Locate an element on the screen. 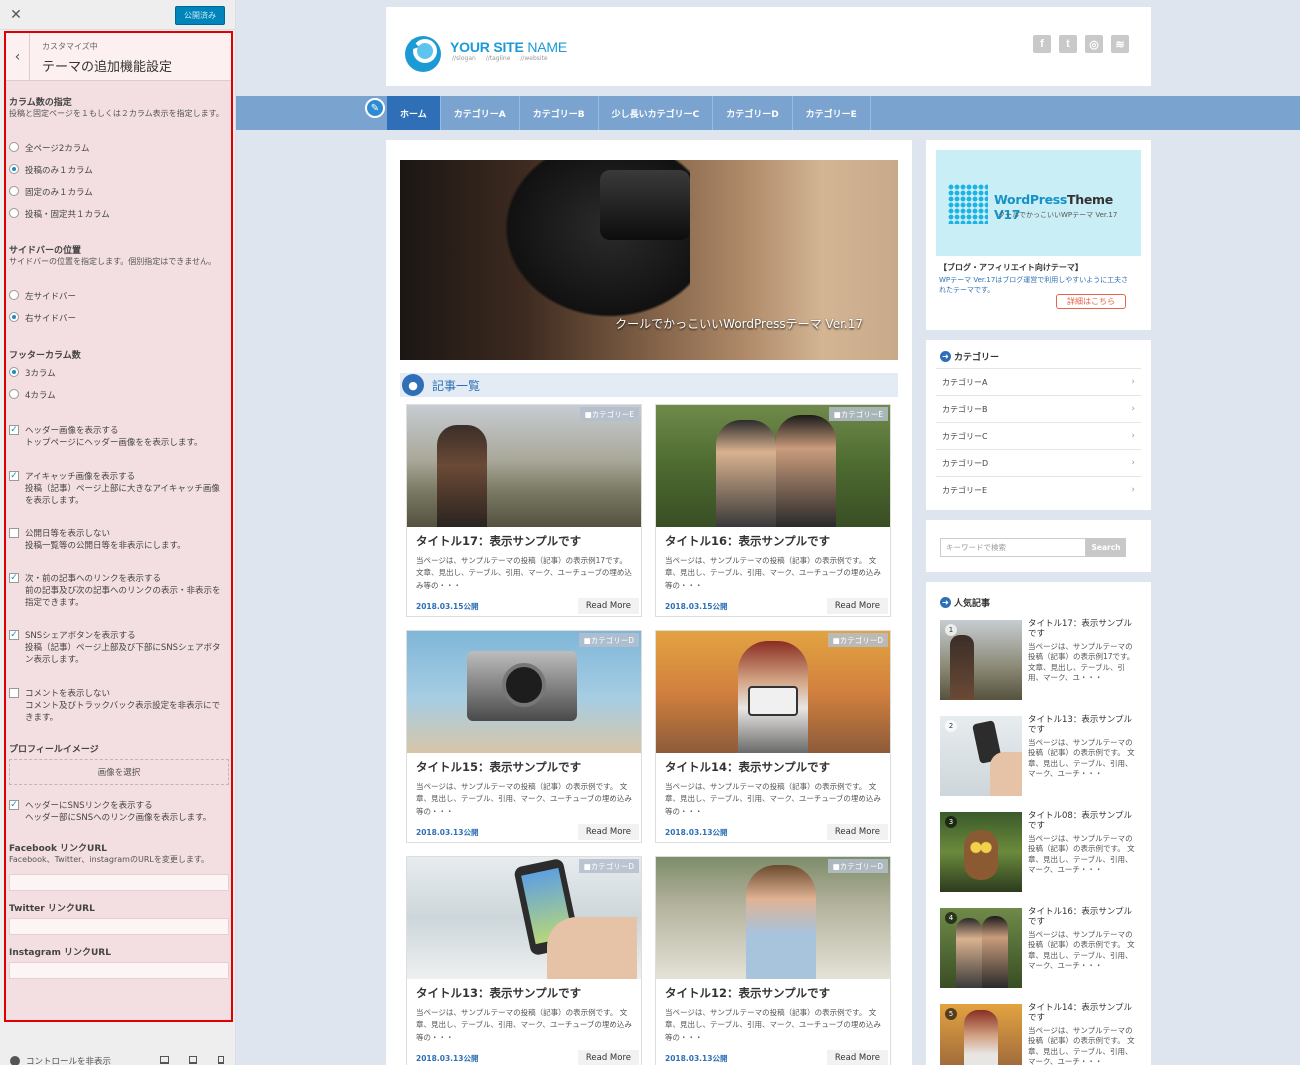 This screenshot has height=1065, width=1300. post-title: タイトル13：表示サンプルです is located at coordinates (498, 993).